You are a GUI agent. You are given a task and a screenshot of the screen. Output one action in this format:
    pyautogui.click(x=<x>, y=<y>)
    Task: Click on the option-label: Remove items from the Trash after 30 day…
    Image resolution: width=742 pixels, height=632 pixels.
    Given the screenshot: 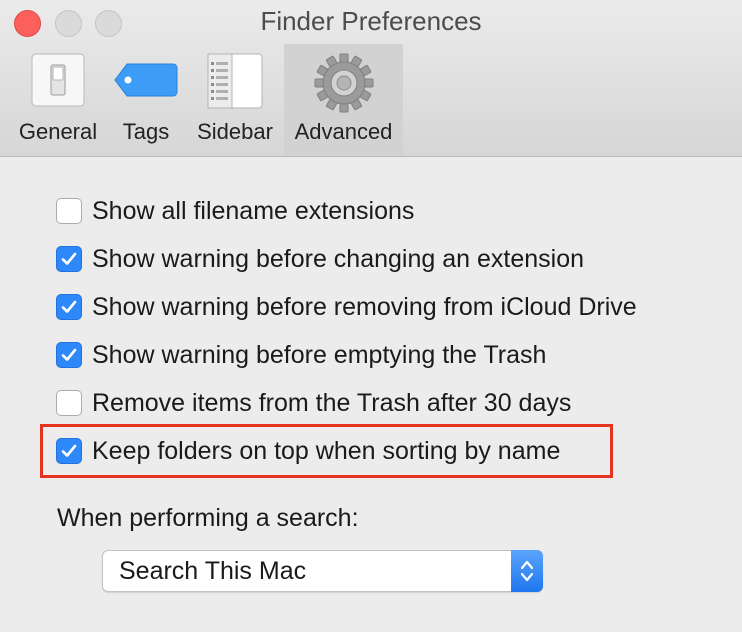 What is the action you would take?
    pyautogui.click(x=332, y=402)
    